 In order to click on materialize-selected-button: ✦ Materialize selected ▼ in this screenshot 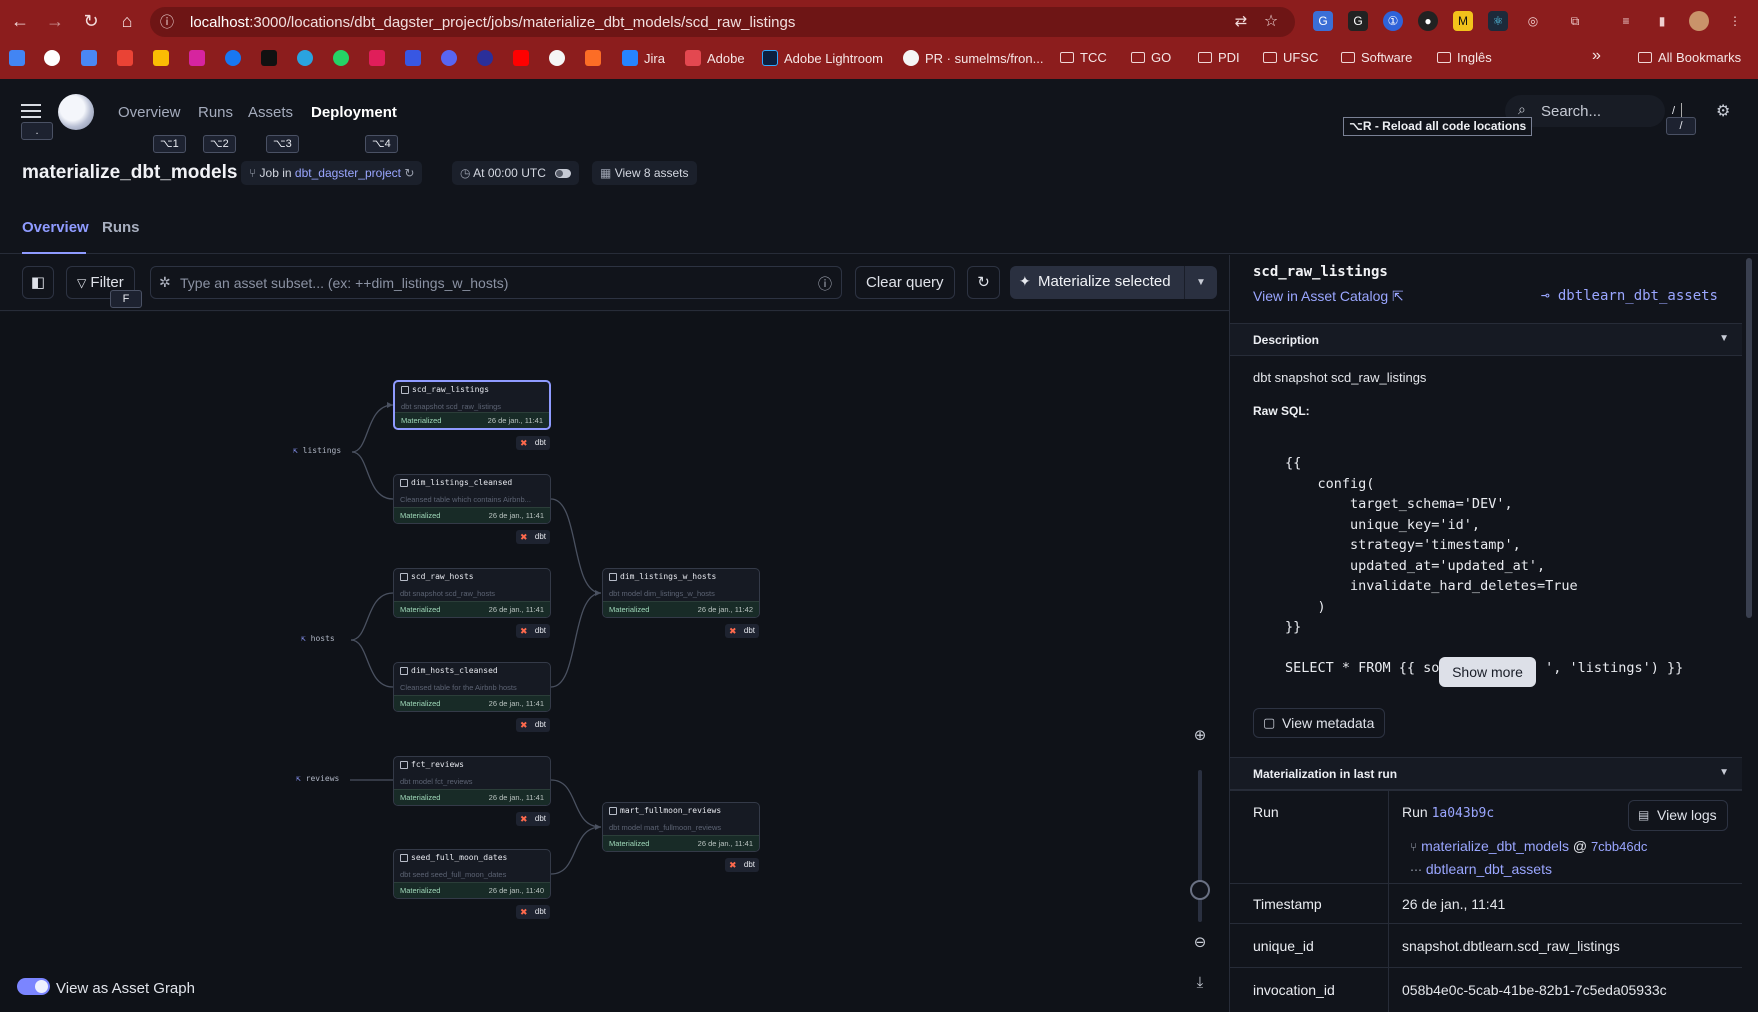, I will do `click(1113, 282)`.